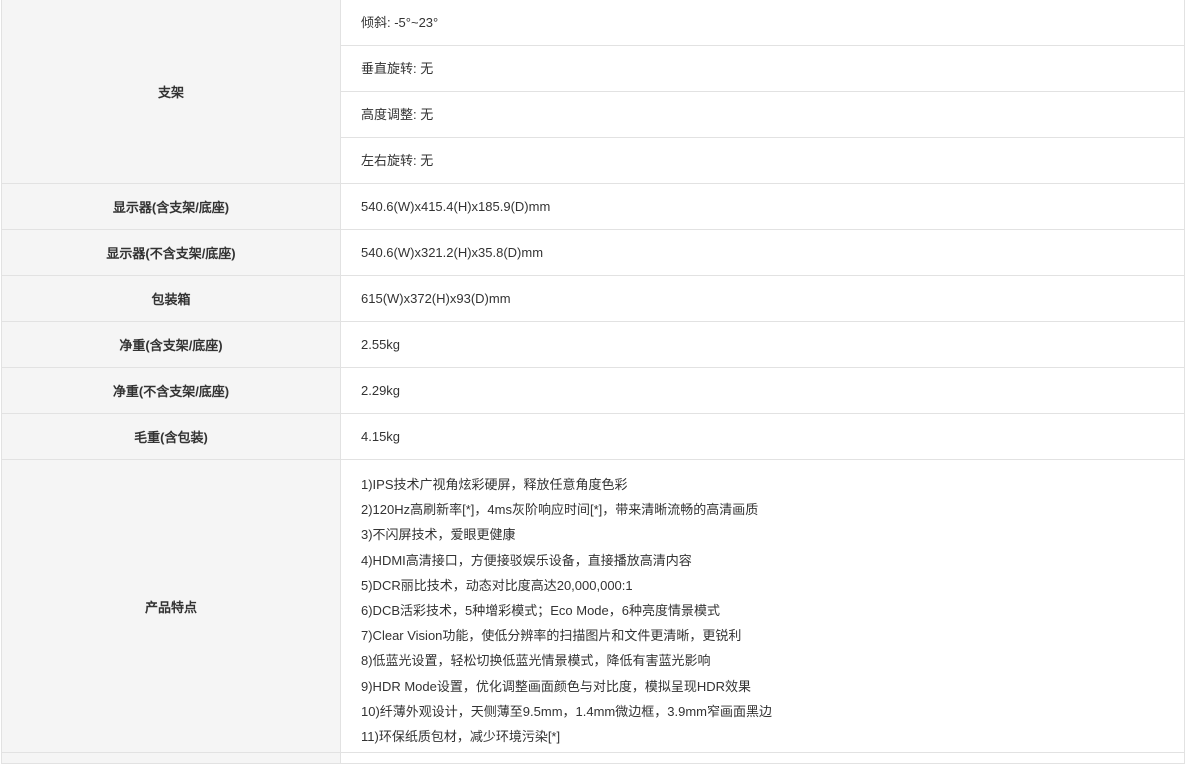  I want to click on row-label: 产品特点, so click(171, 606).